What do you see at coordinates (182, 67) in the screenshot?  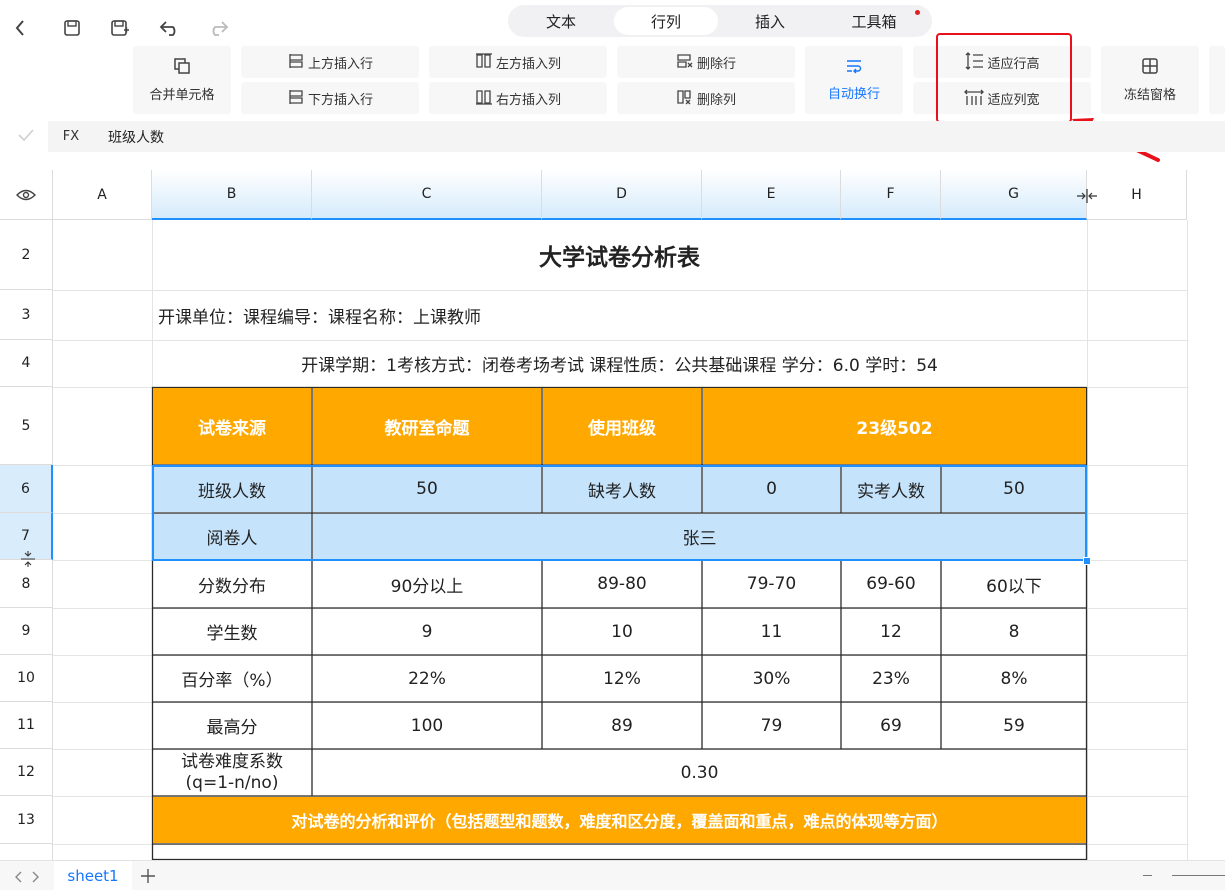 I see `merge-cells-icon` at bounding box center [182, 67].